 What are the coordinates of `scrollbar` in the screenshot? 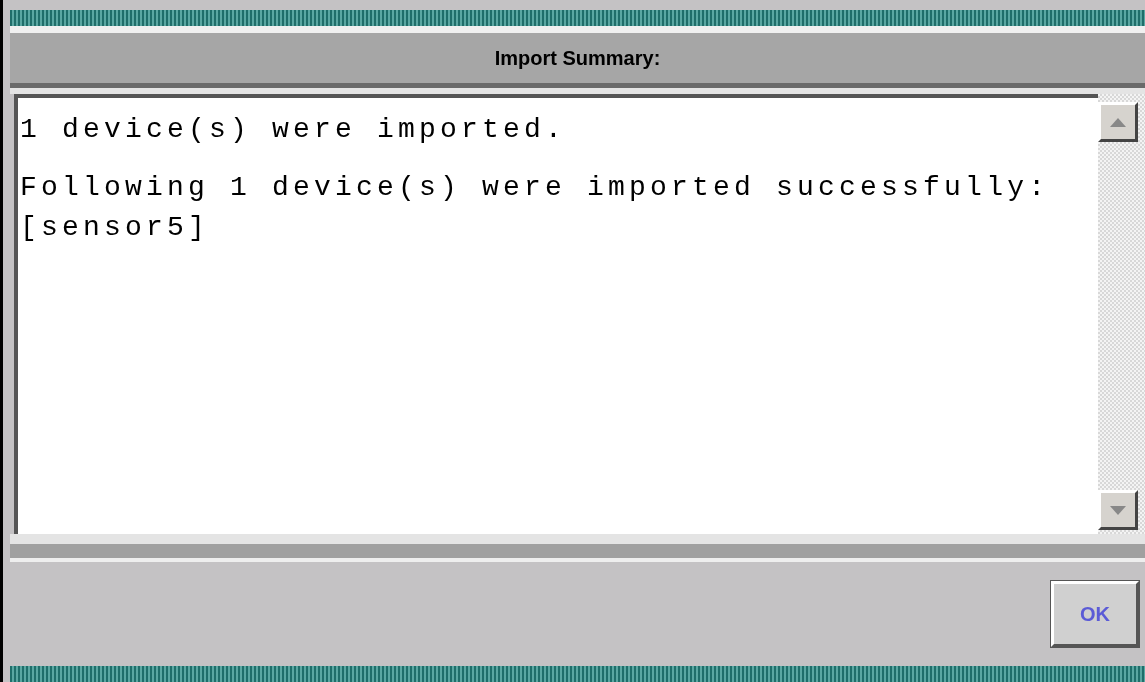 It's located at (1121, 314).